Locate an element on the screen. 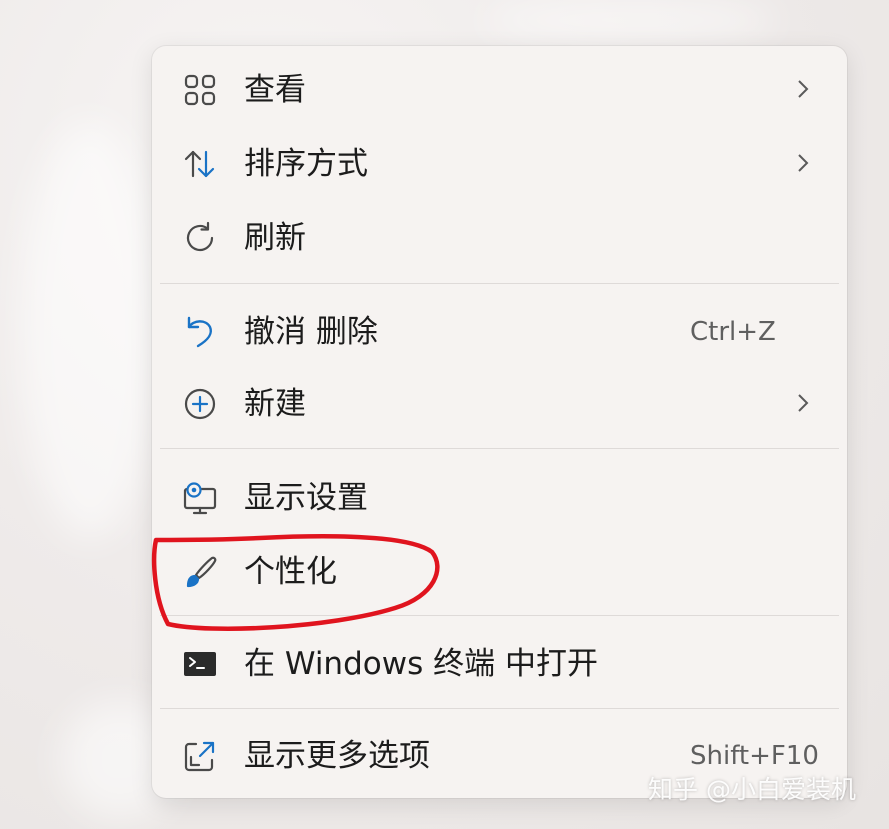  menu-item-label: 显示更多选项 is located at coordinates (337, 756).